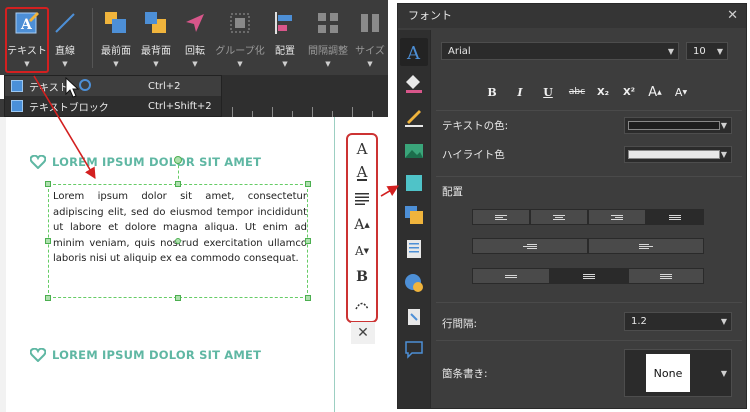 The height and width of the screenshot is (412, 750). Describe the element at coordinates (145, 355) in the screenshot. I see `heading-2: LOREM IPSUM DOLOR SIT AMET` at that location.